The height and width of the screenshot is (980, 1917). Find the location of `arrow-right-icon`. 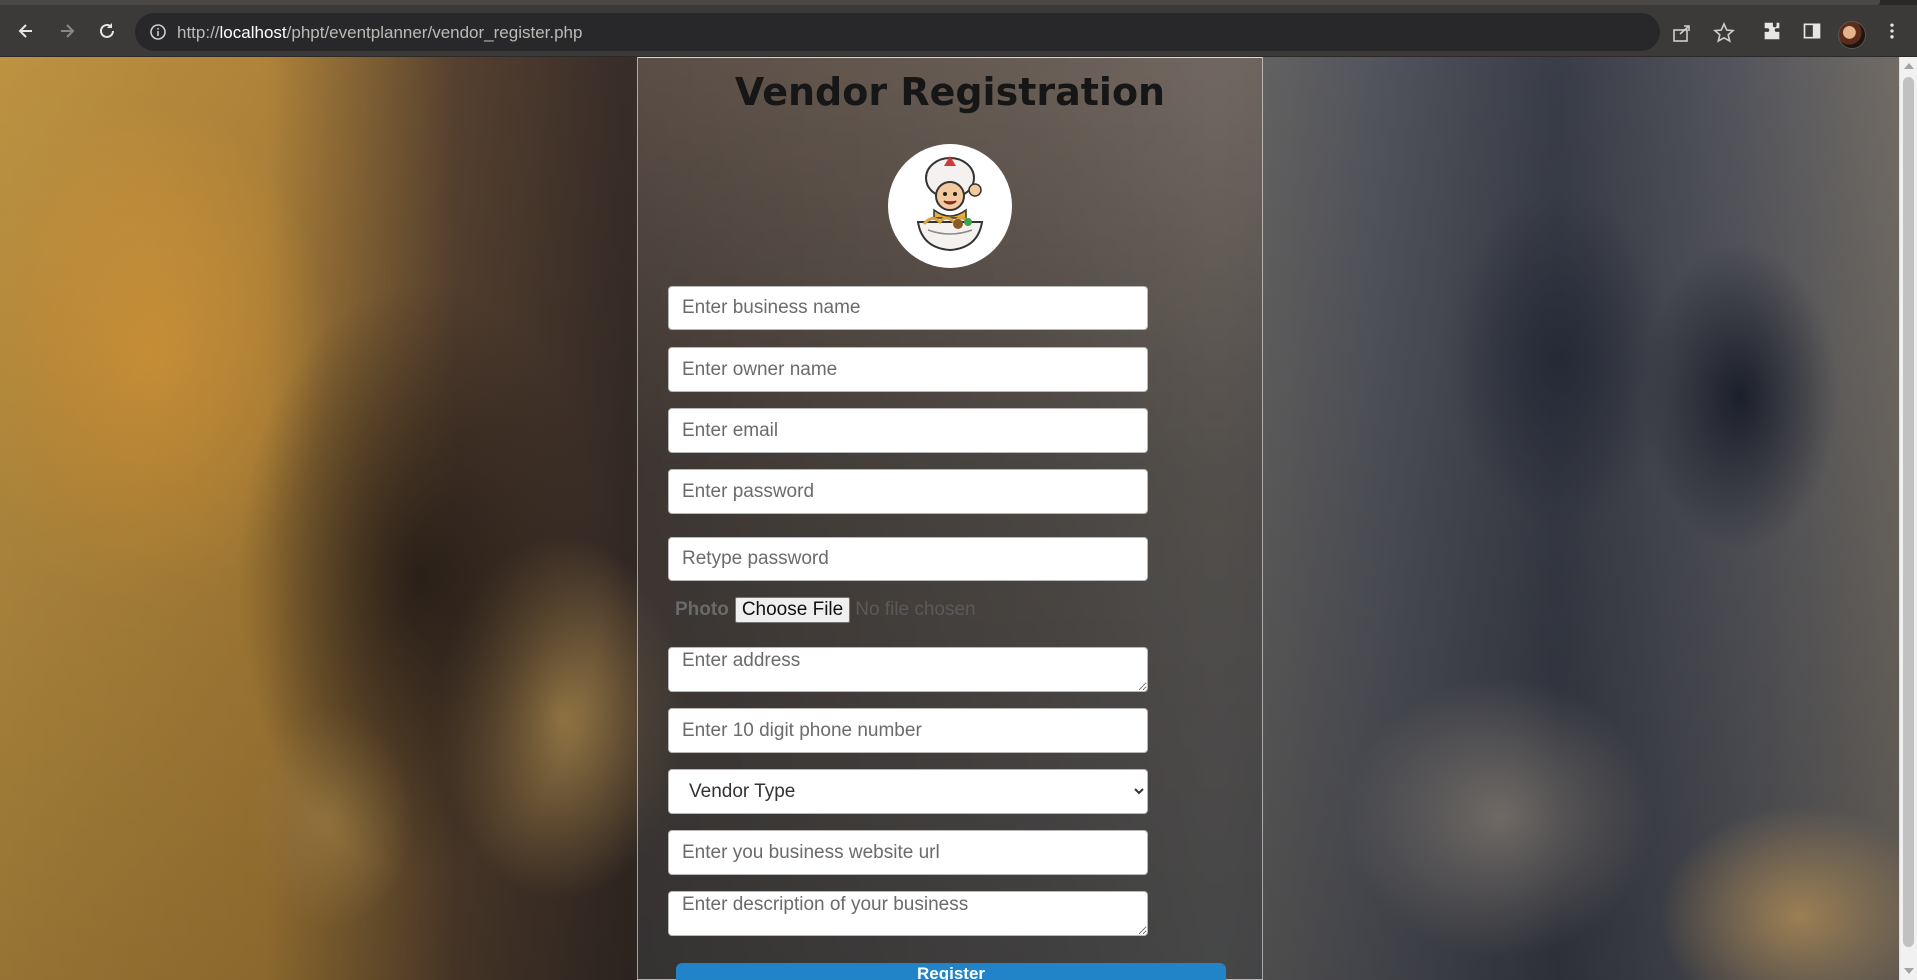

arrow-right-icon is located at coordinates (68, 31).